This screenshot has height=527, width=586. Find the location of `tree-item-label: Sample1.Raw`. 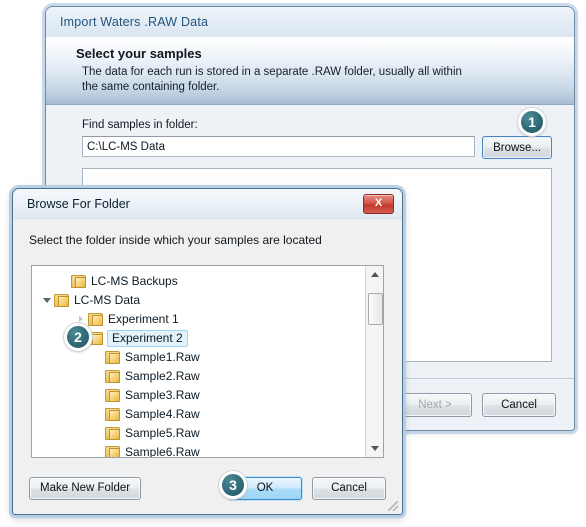

tree-item-label: Sample1.Raw is located at coordinates (162, 357).